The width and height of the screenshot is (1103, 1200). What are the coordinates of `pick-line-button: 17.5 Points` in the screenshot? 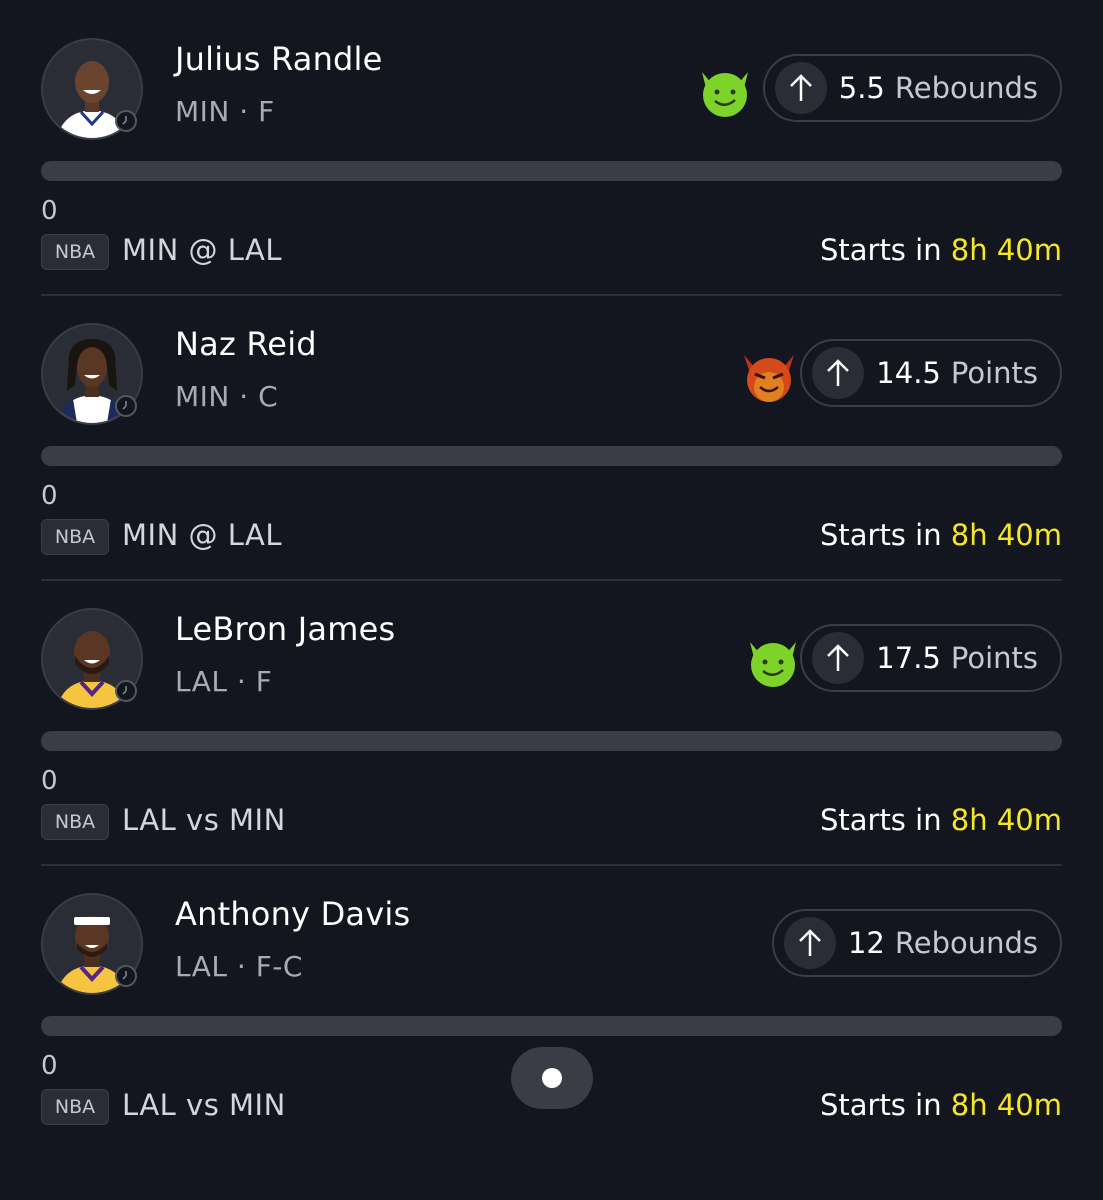 It's located at (931, 658).